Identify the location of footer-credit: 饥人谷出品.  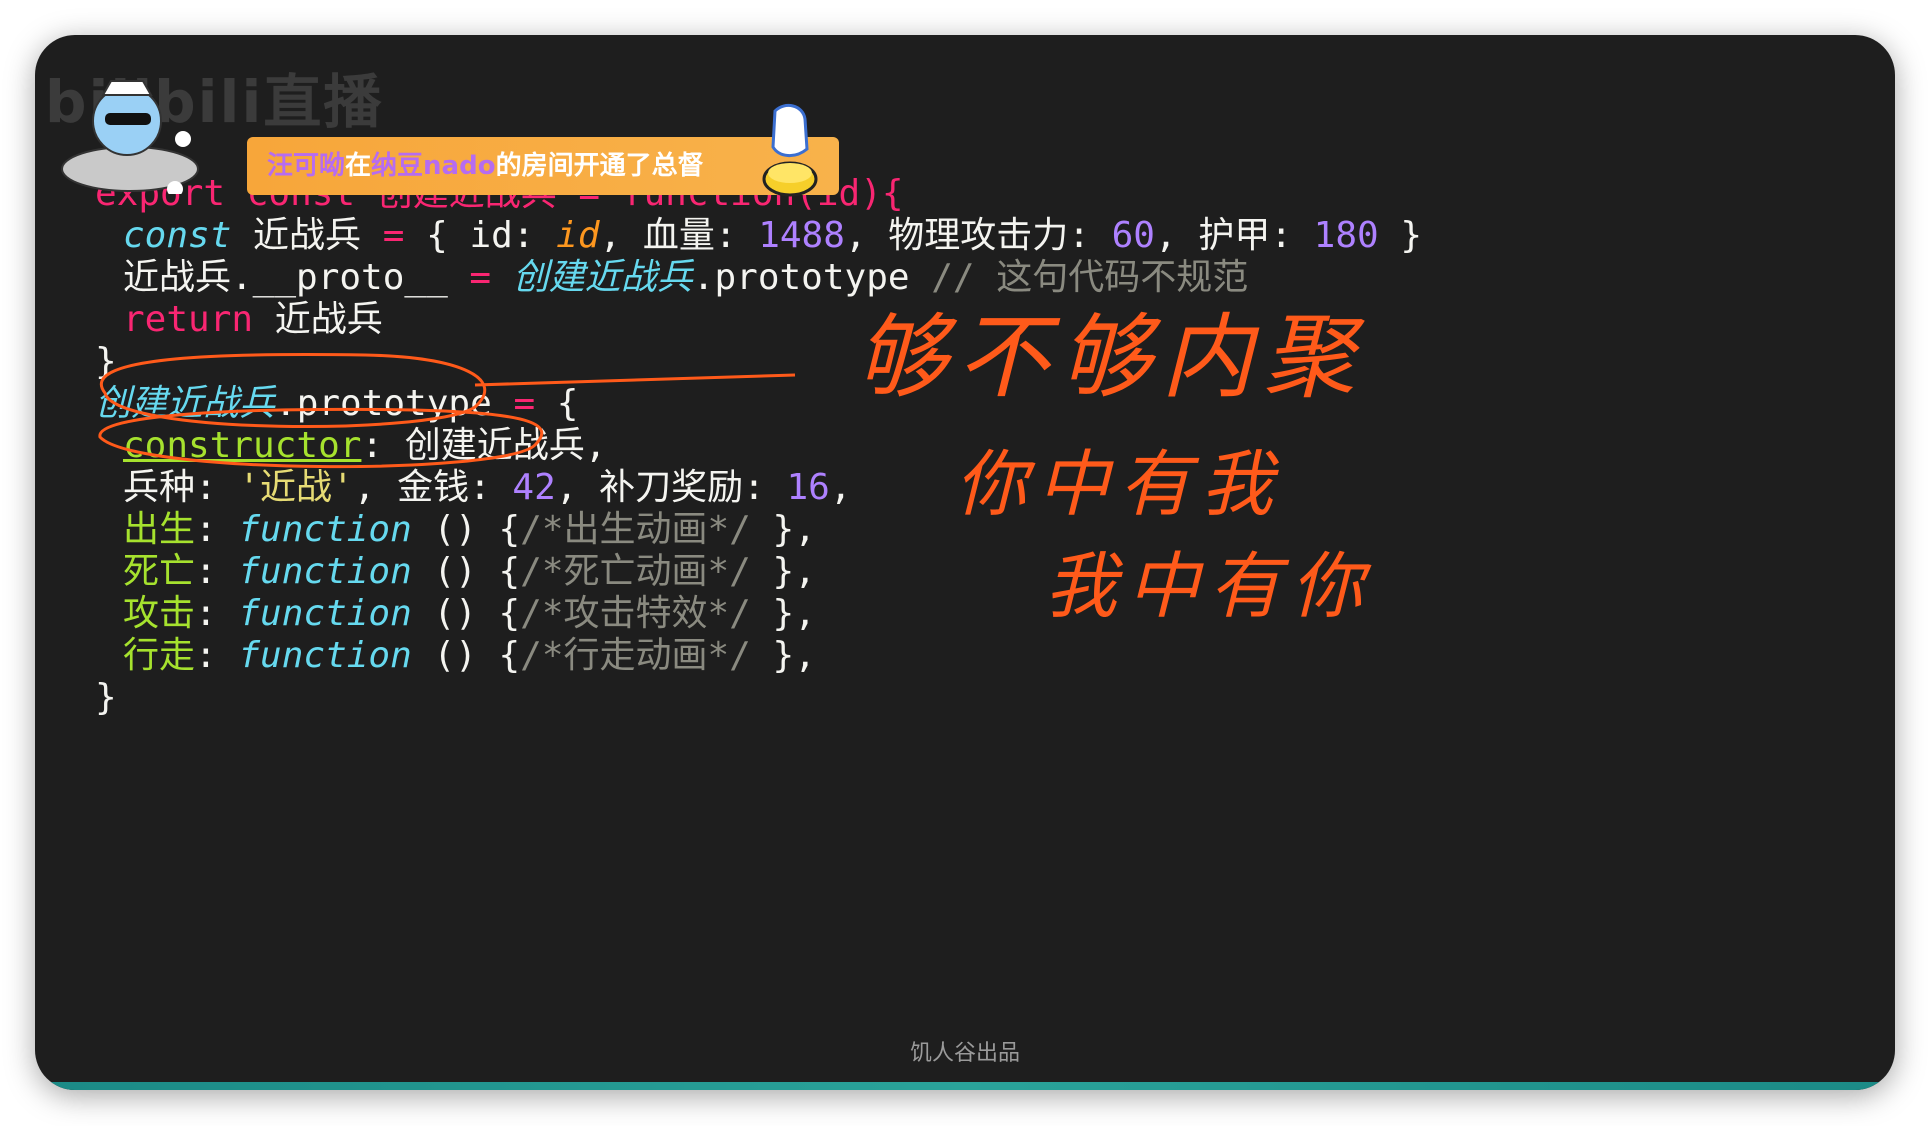
(964, 1053).